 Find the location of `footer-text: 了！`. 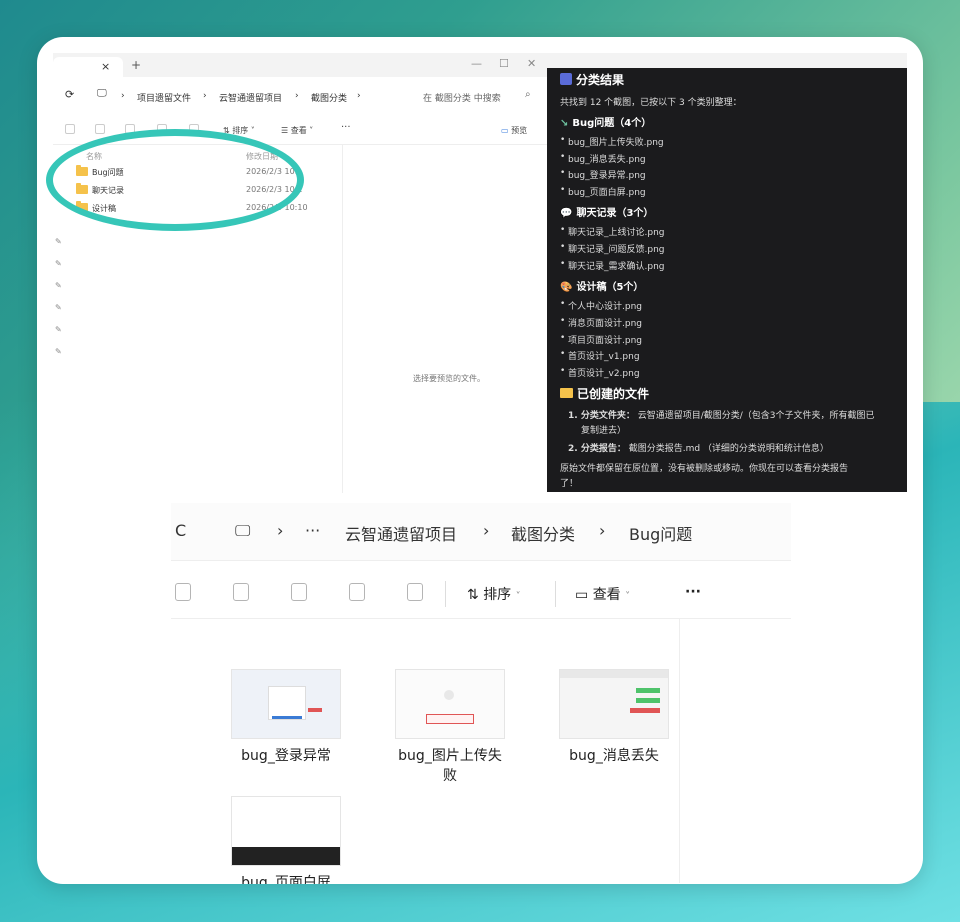

footer-text: 了！ is located at coordinates (569, 484).